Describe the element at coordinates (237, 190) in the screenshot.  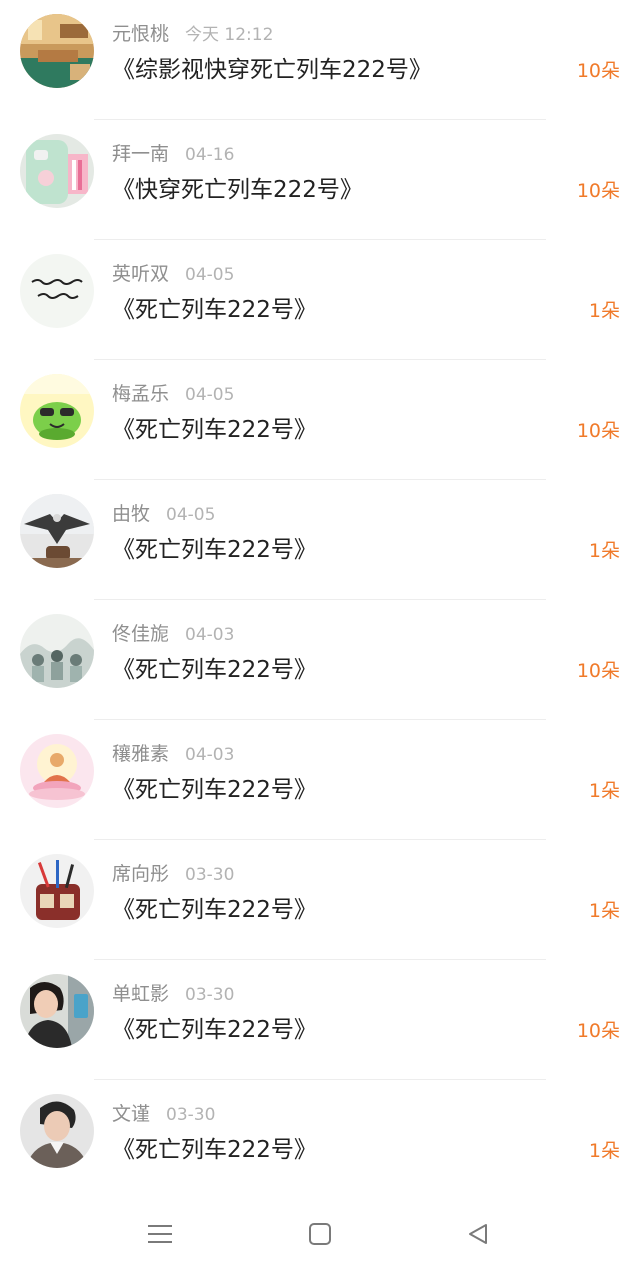
I see `book-title: 《快穿死亡列车222号》` at that location.